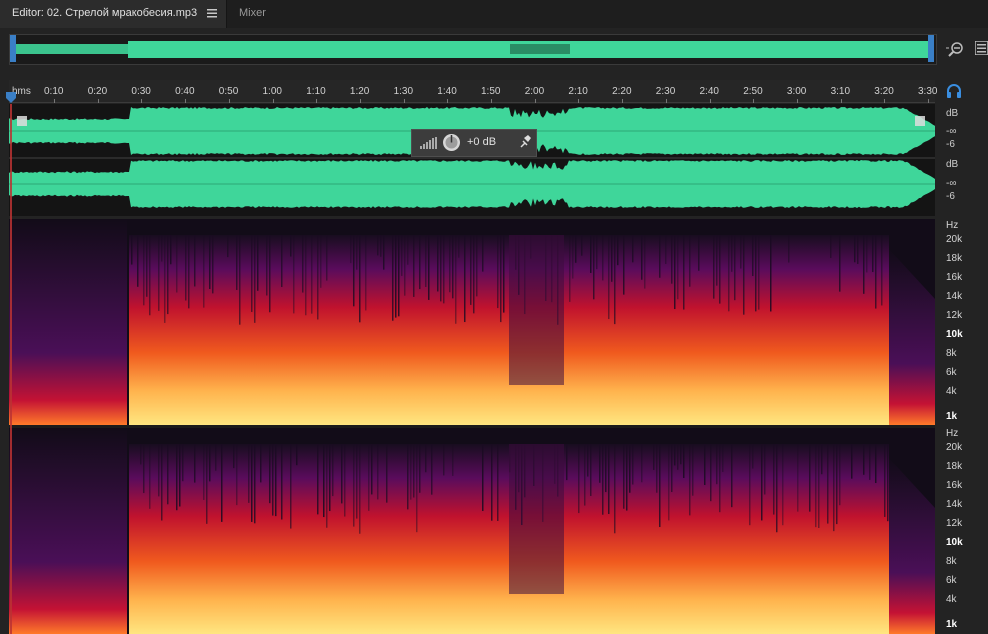  I want to click on gain-hud: +0 dB, so click(474, 143).